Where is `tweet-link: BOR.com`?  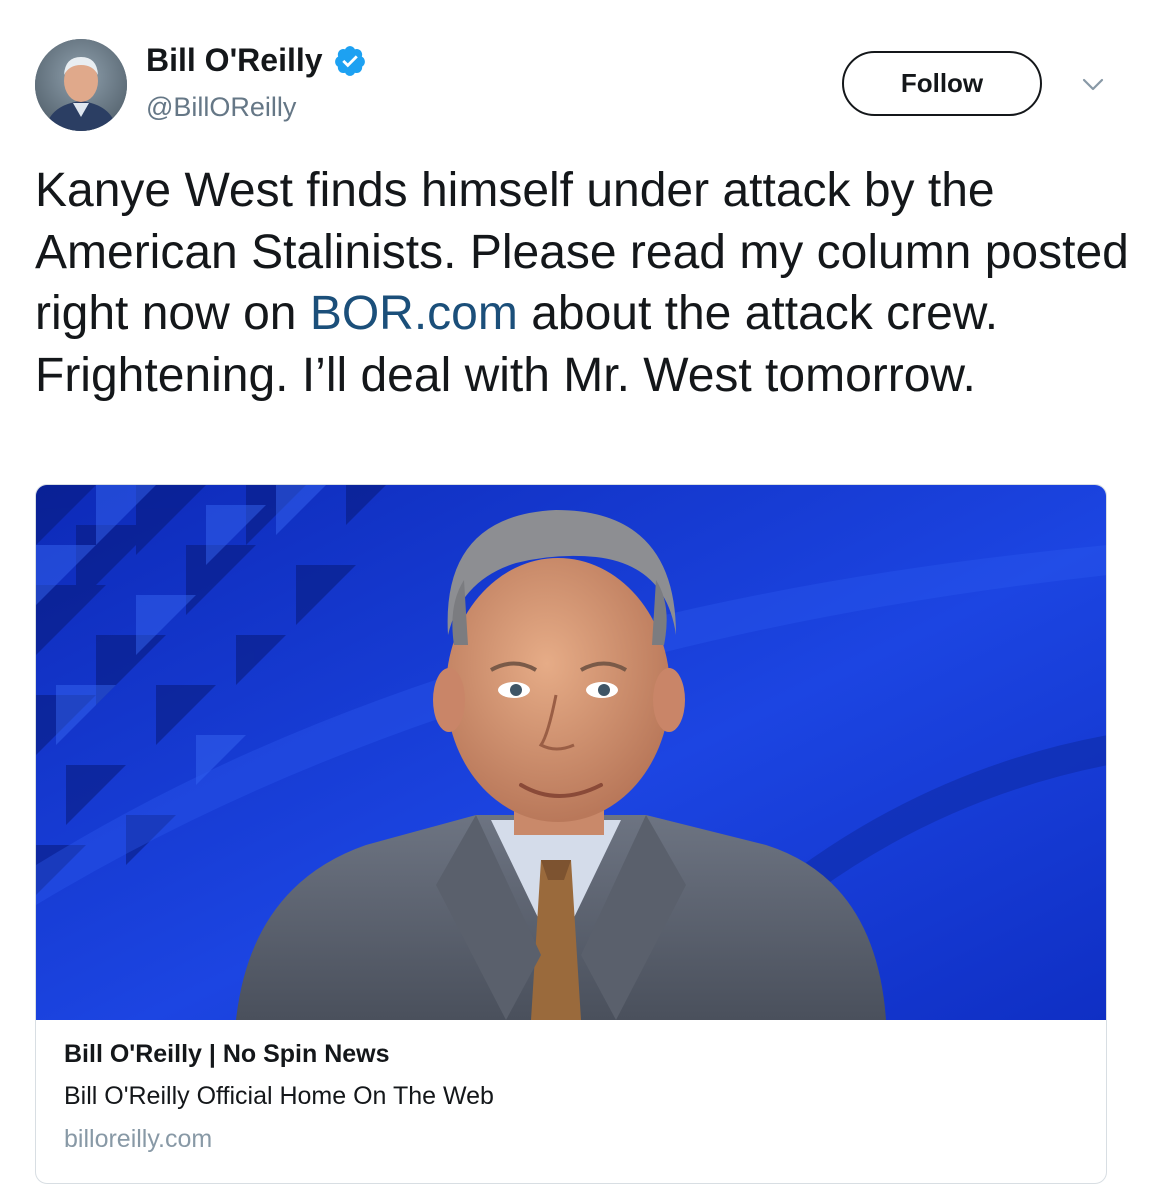 tweet-link: BOR.com is located at coordinates (414, 313).